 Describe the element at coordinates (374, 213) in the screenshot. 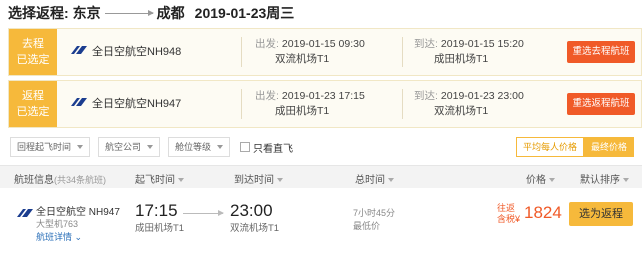

I see `result-duration: 7小时45分` at that location.